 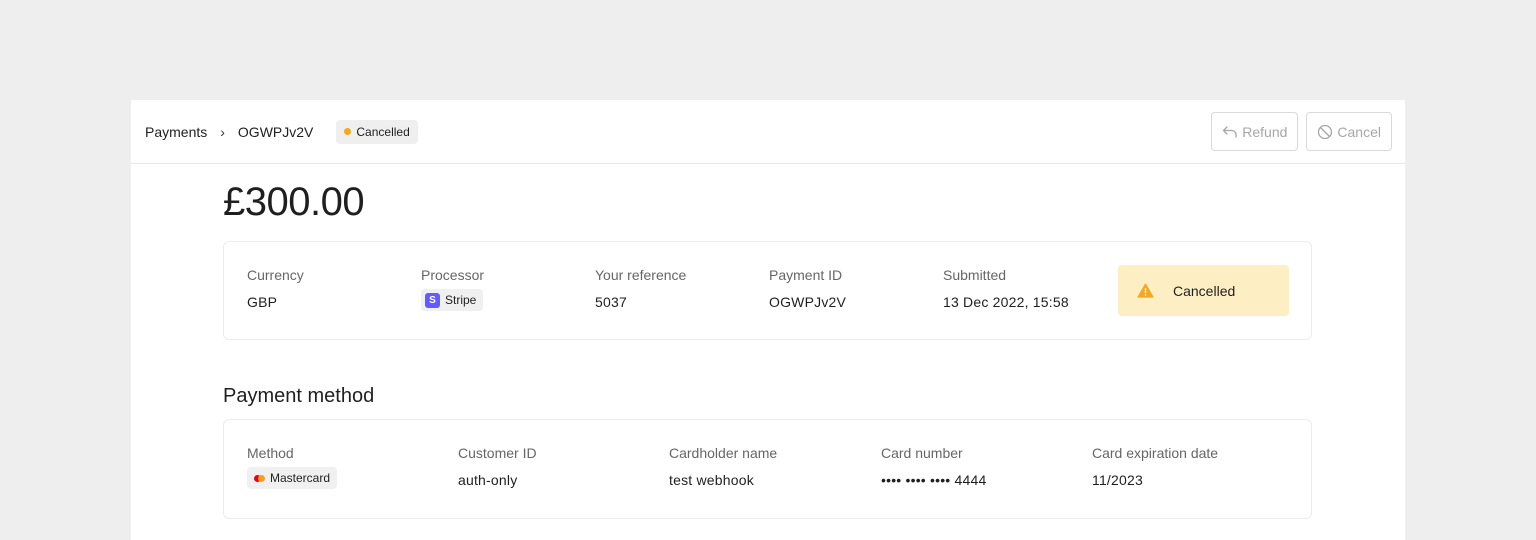 What do you see at coordinates (383, 131) in the screenshot?
I see `status-label: Cancelled` at bounding box center [383, 131].